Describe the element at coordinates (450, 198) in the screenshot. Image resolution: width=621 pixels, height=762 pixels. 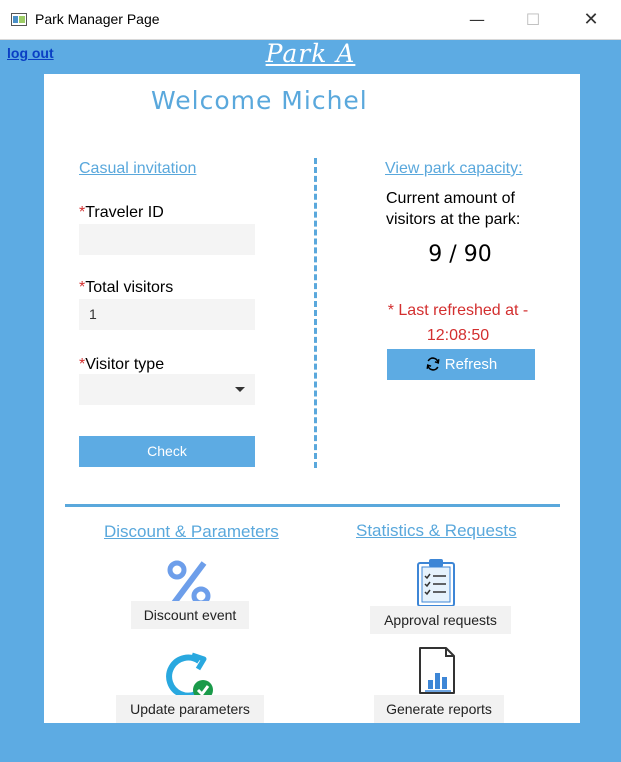
I see `capacity-description-line1: Current amount of` at that location.